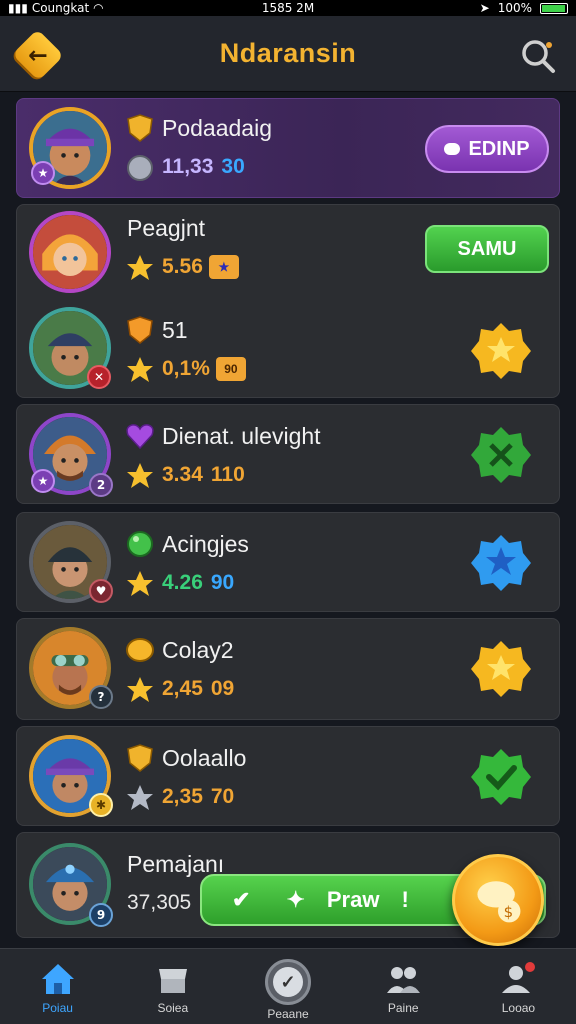  What do you see at coordinates (101, 591) in the screenshot?
I see `heart-badge-icon: ♥` at bounding box center [101, 591].